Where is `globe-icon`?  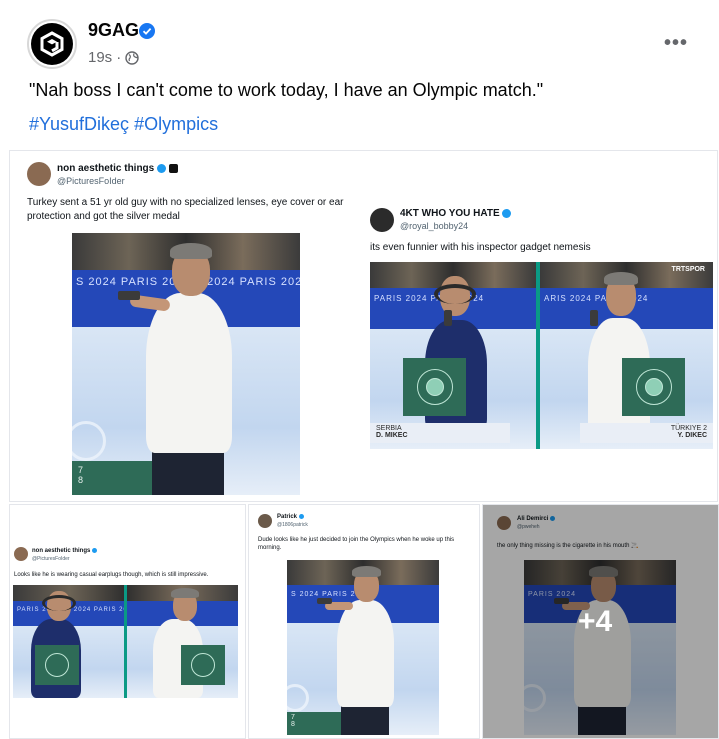 globe-icon is located at coordinates (132, 57).